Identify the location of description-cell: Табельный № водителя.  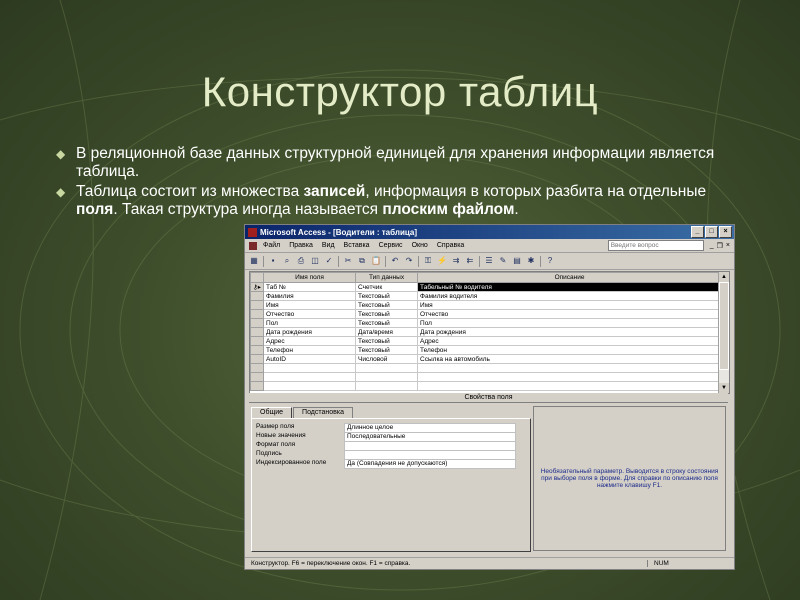
(570, 287).